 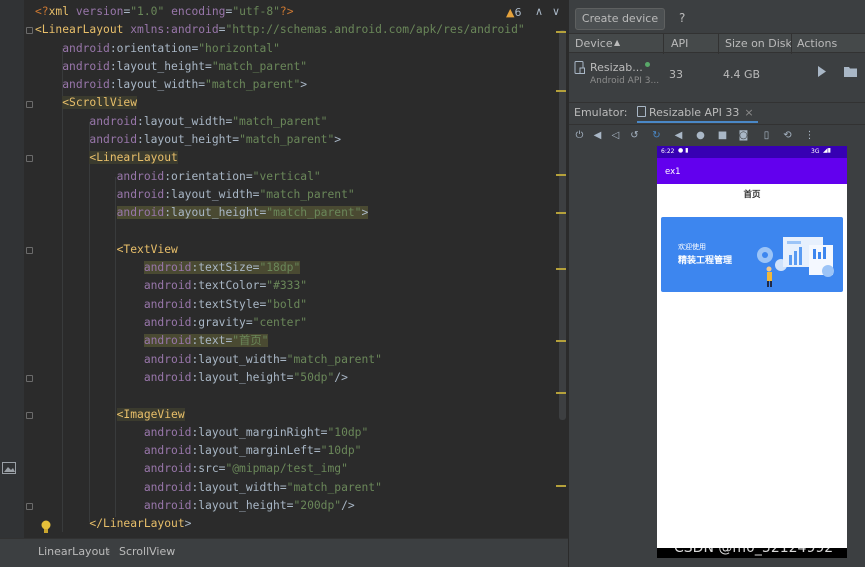 I want to click on code-token: "18dp", so click(x=280, y=268).